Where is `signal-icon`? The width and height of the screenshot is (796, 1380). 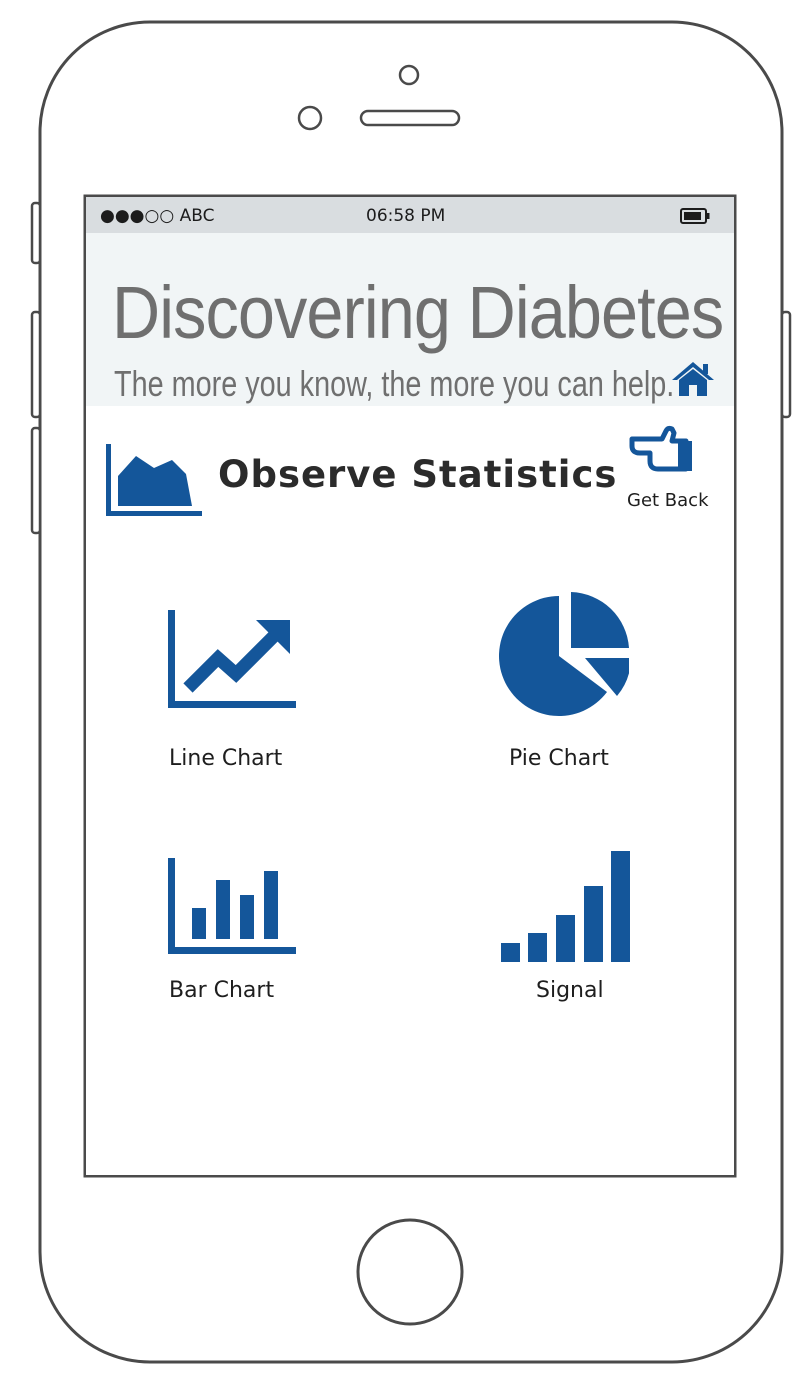 signal-icon is located at coordinates (565, 906).